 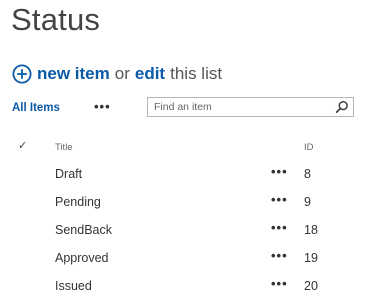 What do you see at coordinates (73, 74) in the screenshot?
I see `new-item-link: new item` at bounding box center [73, 74].